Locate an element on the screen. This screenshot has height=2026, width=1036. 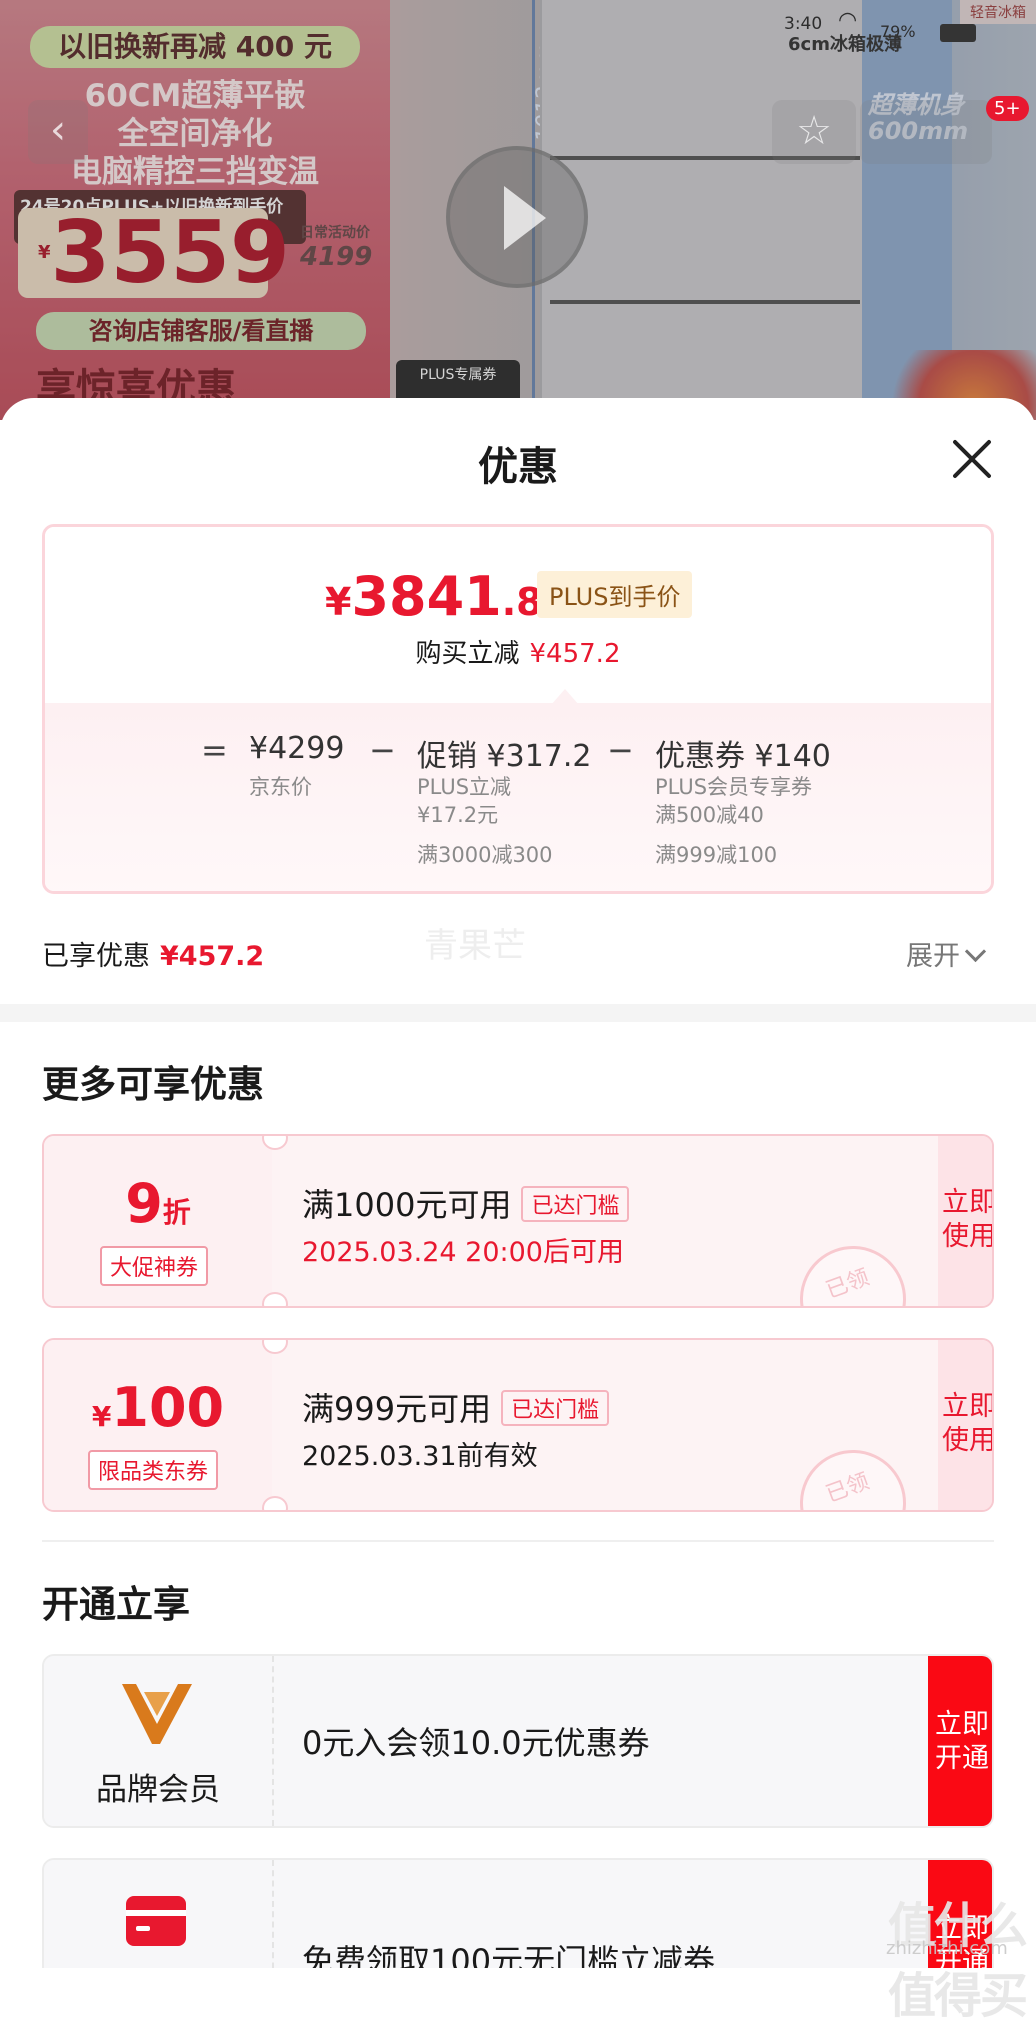
credit-card-icon is located at coordinates (156, 1921).